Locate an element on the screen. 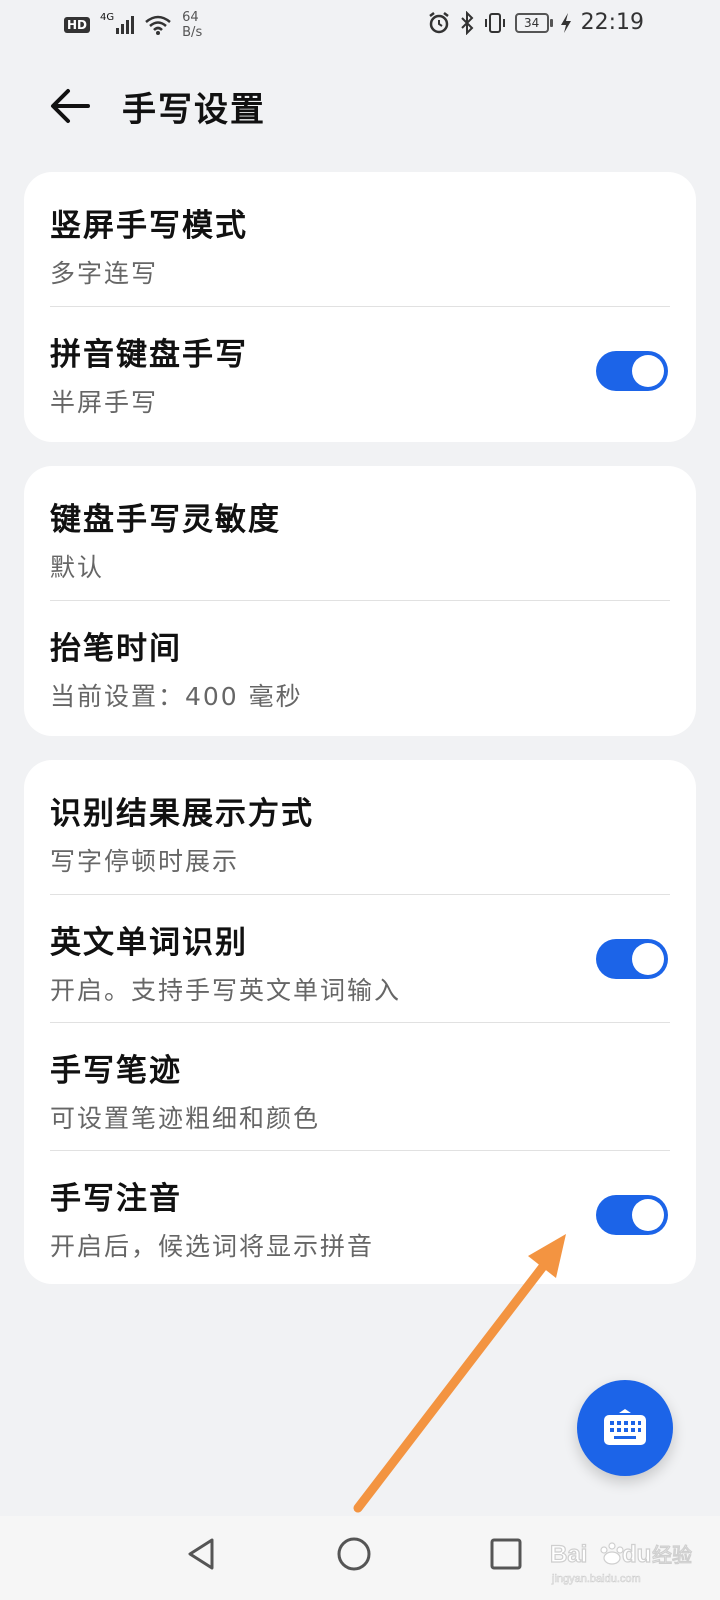 This screenshot has width=720, height=1600. clock: 22:19 is located at coordinates (612, 22).